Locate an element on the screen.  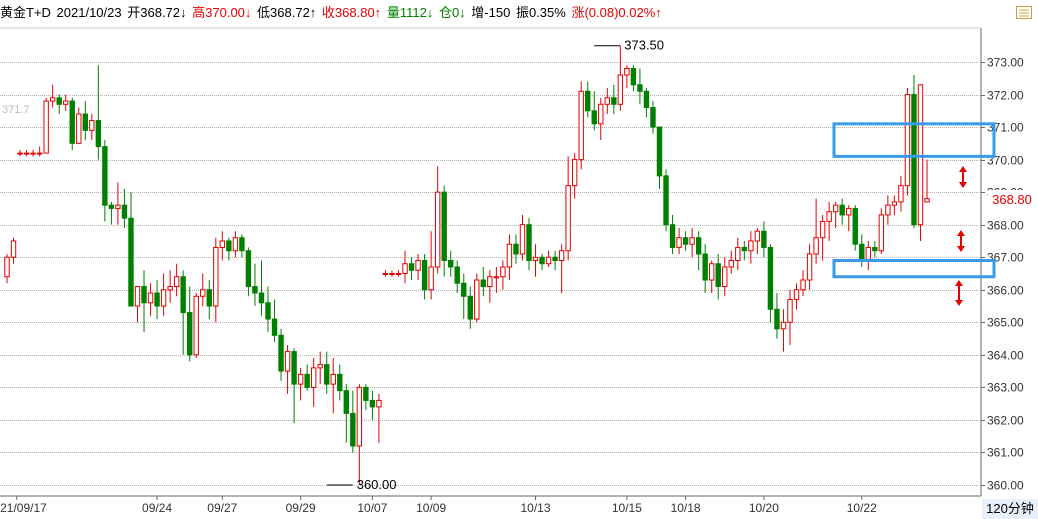
y-tick-label: 361.00 is located at coordinates (1005, 453).